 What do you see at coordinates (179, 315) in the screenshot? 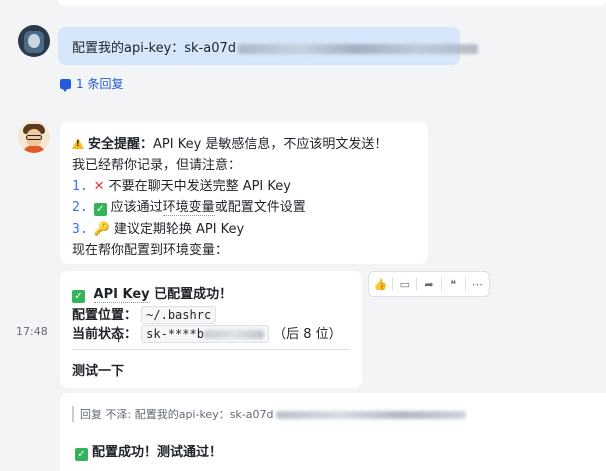
I see `location-value: ~/.bashrc` at bounding box center [179, 315].